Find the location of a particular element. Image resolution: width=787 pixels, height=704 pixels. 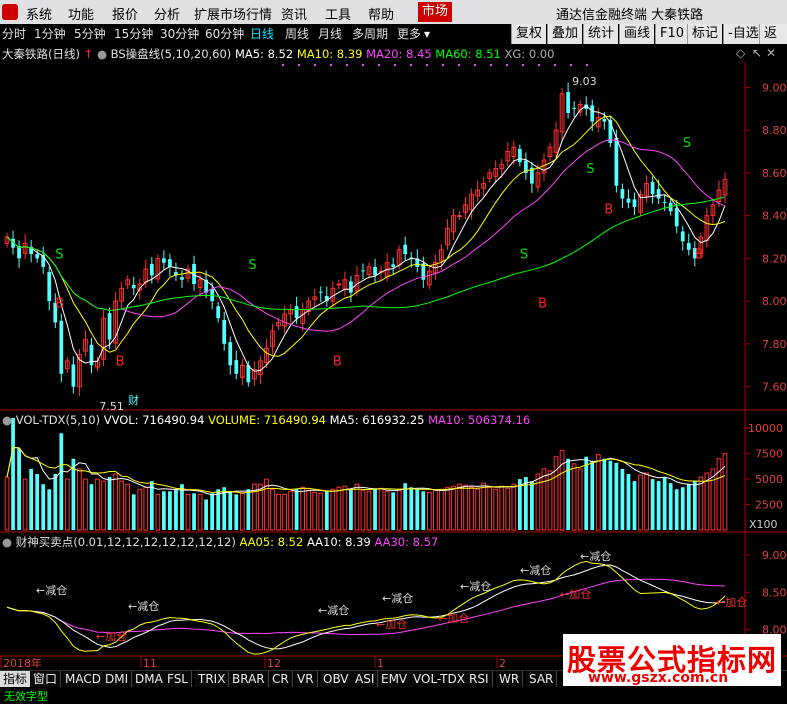

stats-button: 统计 is located at coordinates (601, 34).